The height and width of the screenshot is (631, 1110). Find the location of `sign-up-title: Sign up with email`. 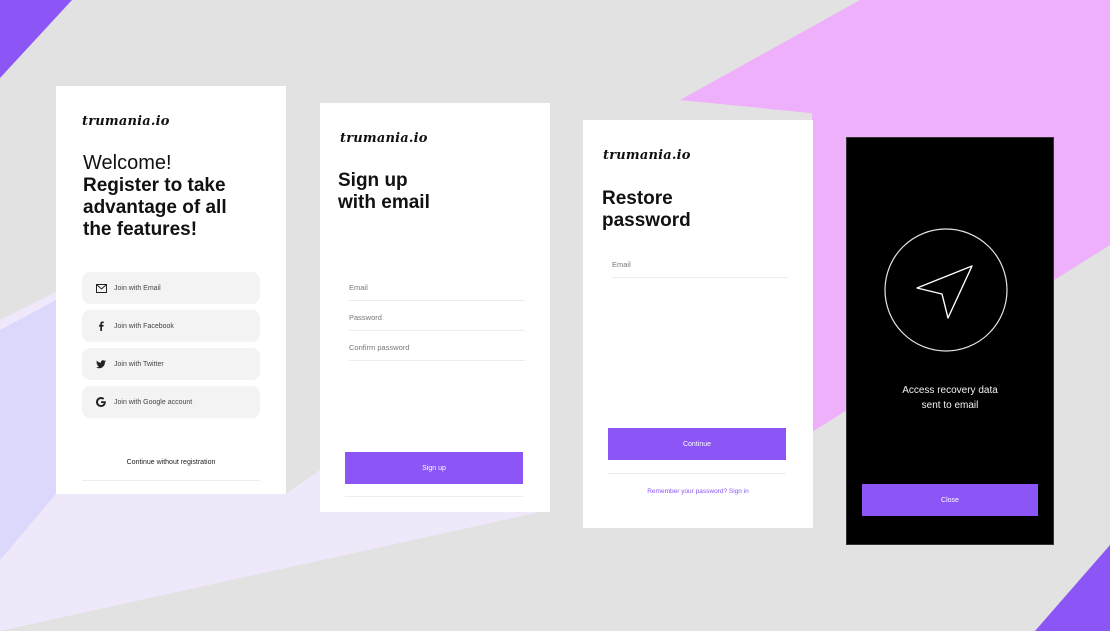

sign-up-title: Sign up with email is located at coordinates (384, 192).